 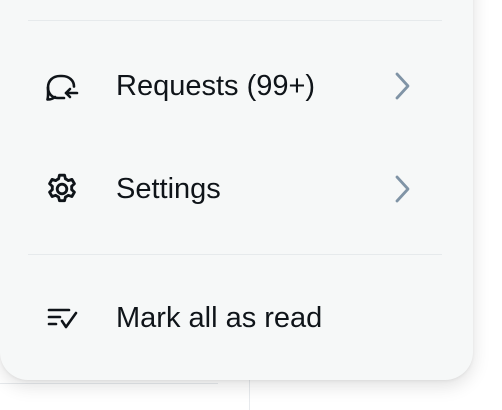 What do you see at coordinates (62, 189) in the screenshot?
I see `gear-icon` at bounding box center [62, 189].